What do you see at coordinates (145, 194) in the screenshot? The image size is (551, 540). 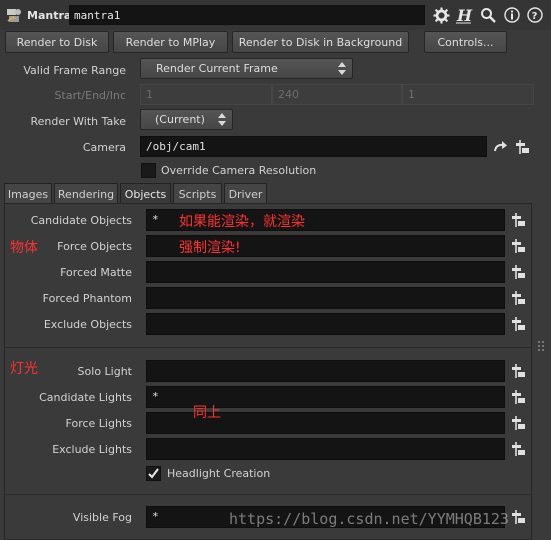 I see `tab-objects: Objects` at bounding box center [145, 194].